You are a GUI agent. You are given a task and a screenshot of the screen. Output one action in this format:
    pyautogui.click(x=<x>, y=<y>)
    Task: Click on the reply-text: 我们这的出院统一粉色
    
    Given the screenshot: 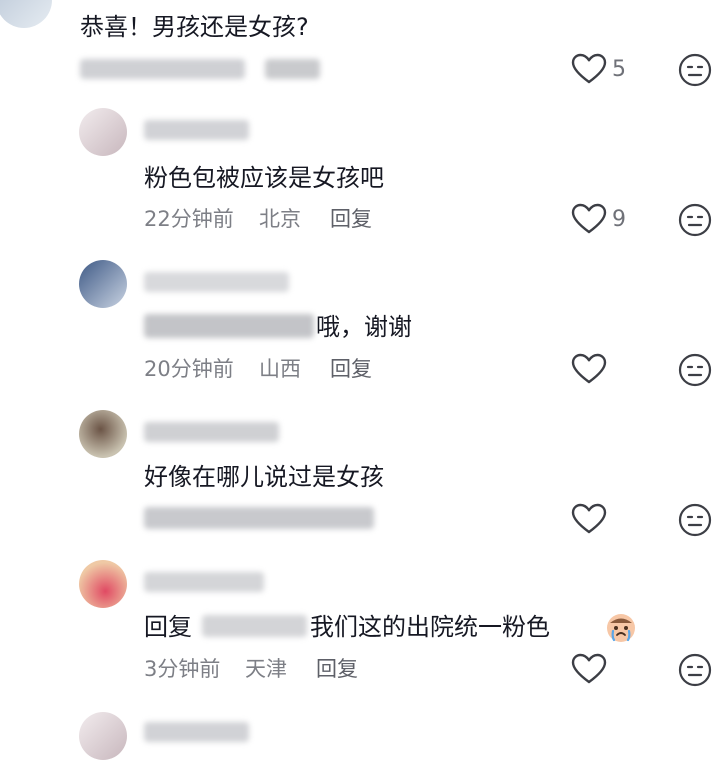 What is the action you would take?
    pyautogui.click(x=430, y=627)
    